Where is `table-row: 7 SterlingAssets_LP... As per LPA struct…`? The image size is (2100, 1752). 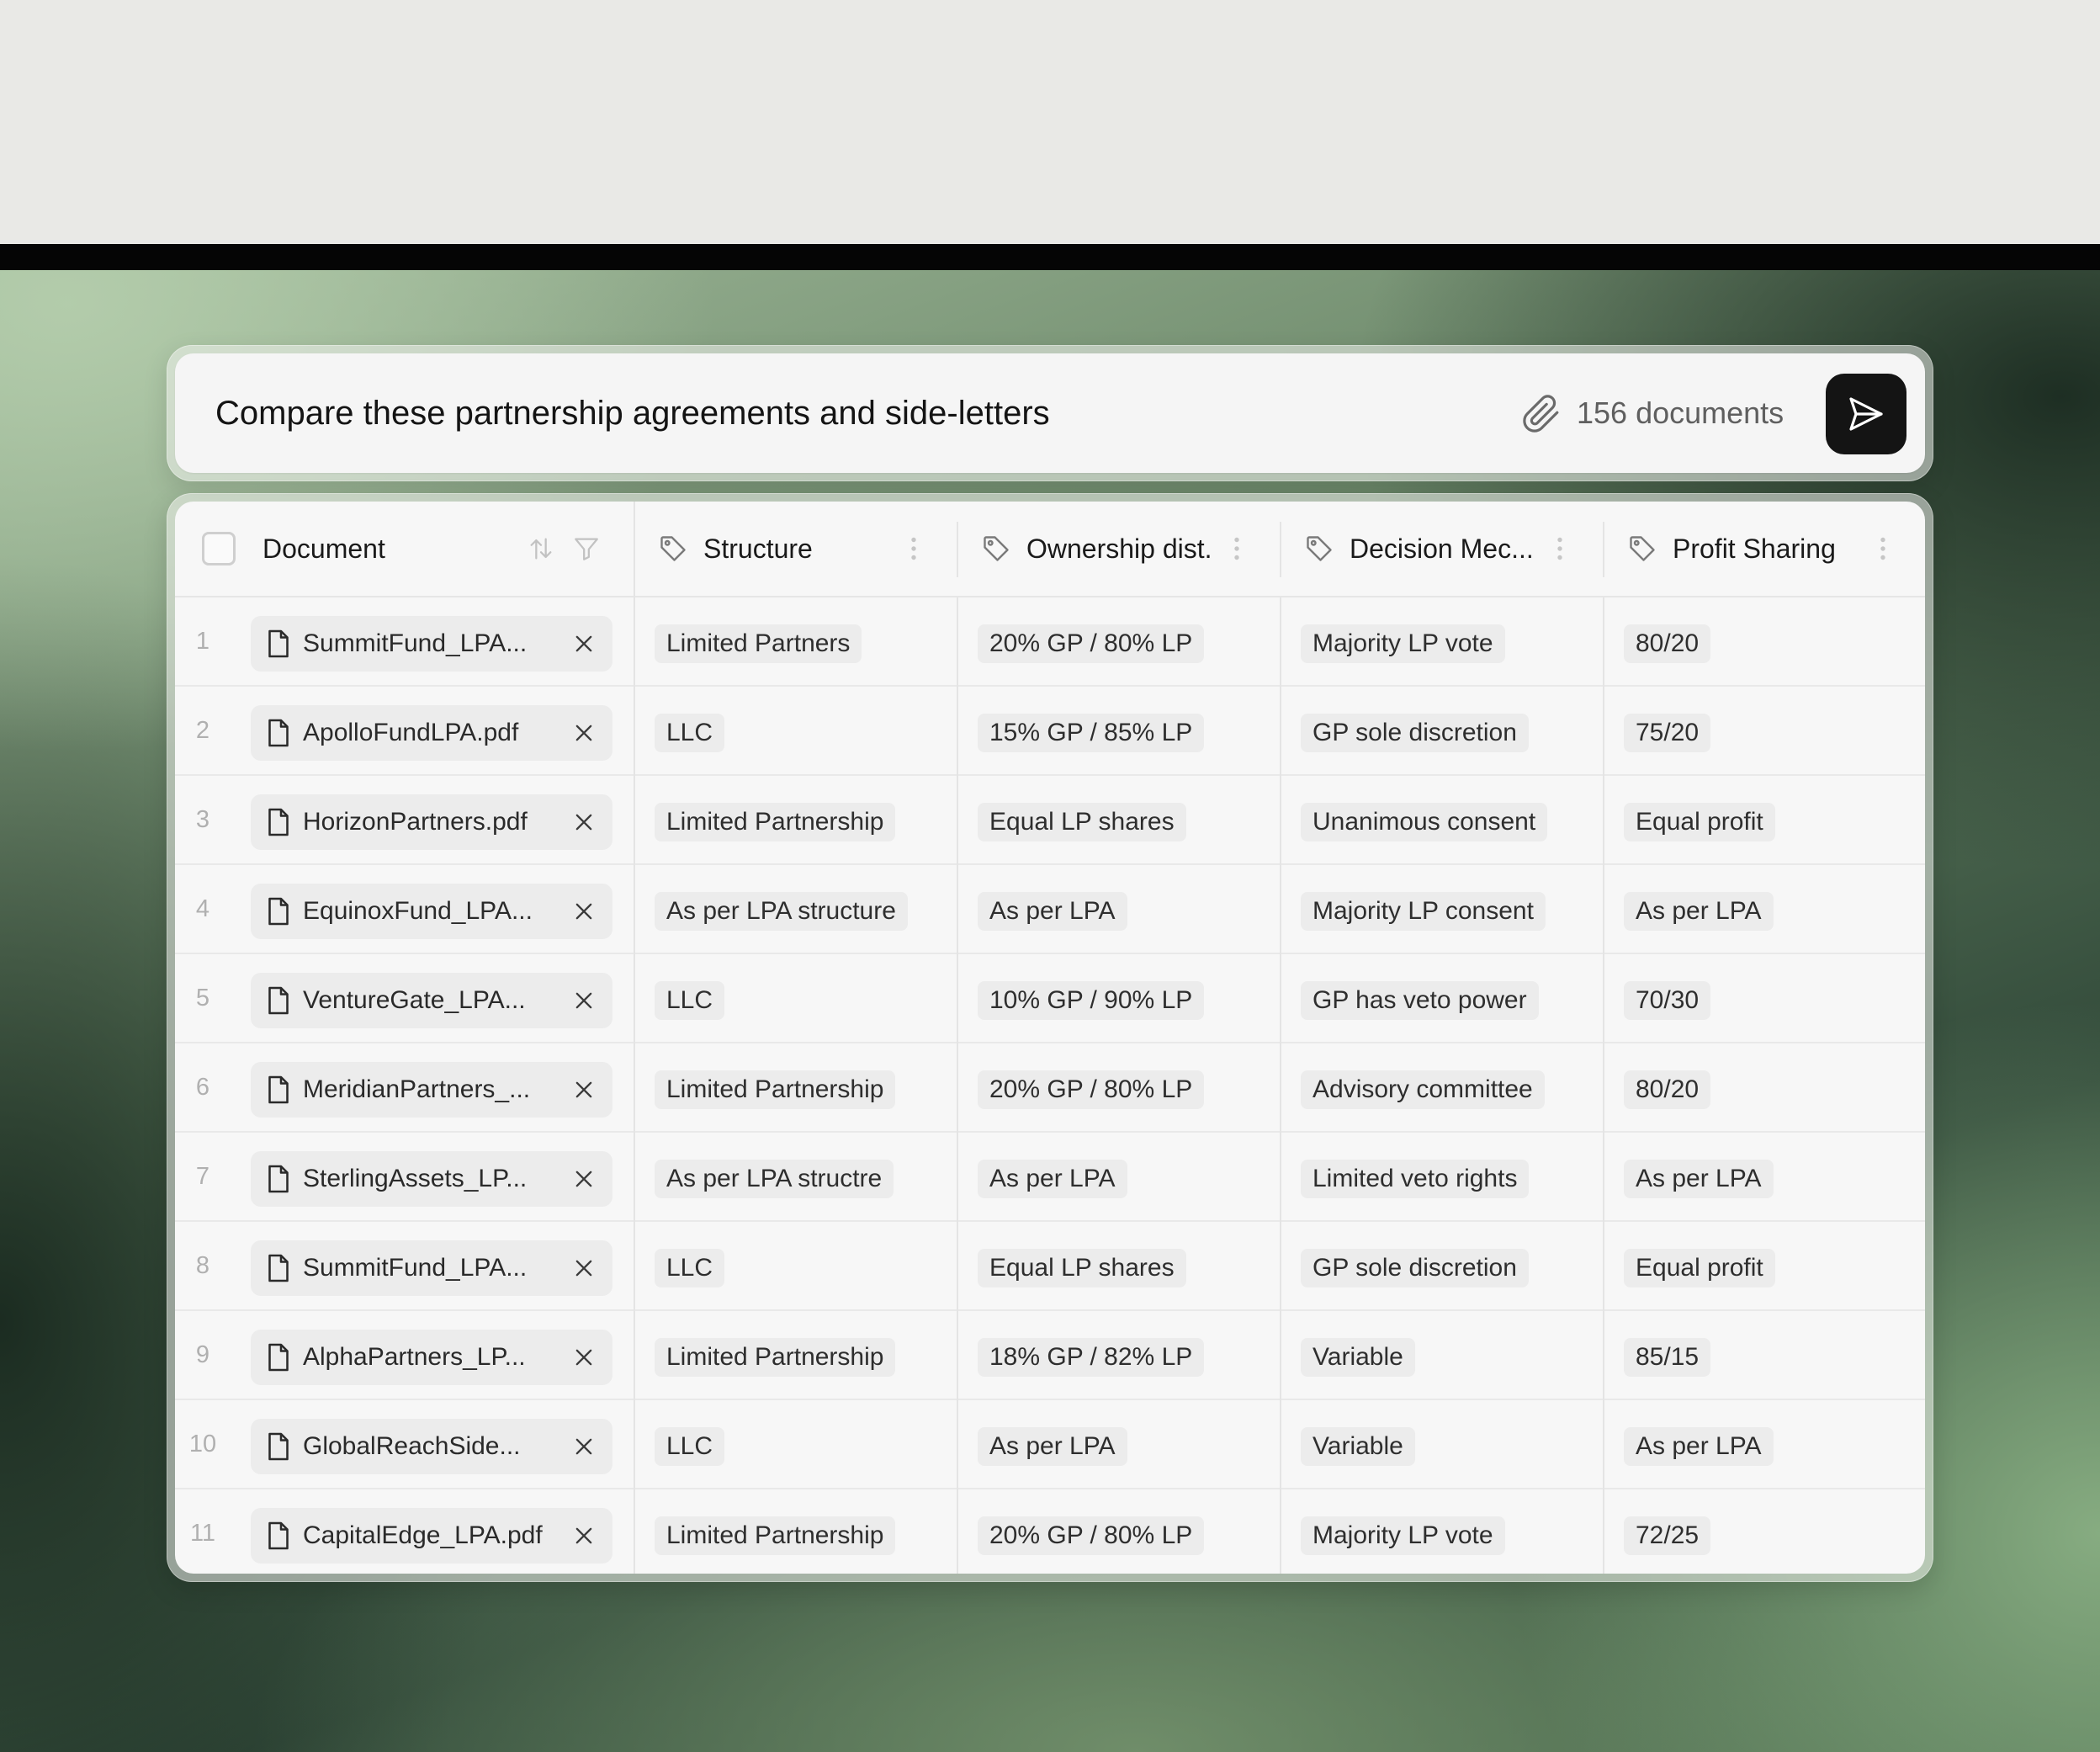
table-row: 7 SterlingAssets_LP... As per LPA struct… is located at coordinates (1050, 1177).